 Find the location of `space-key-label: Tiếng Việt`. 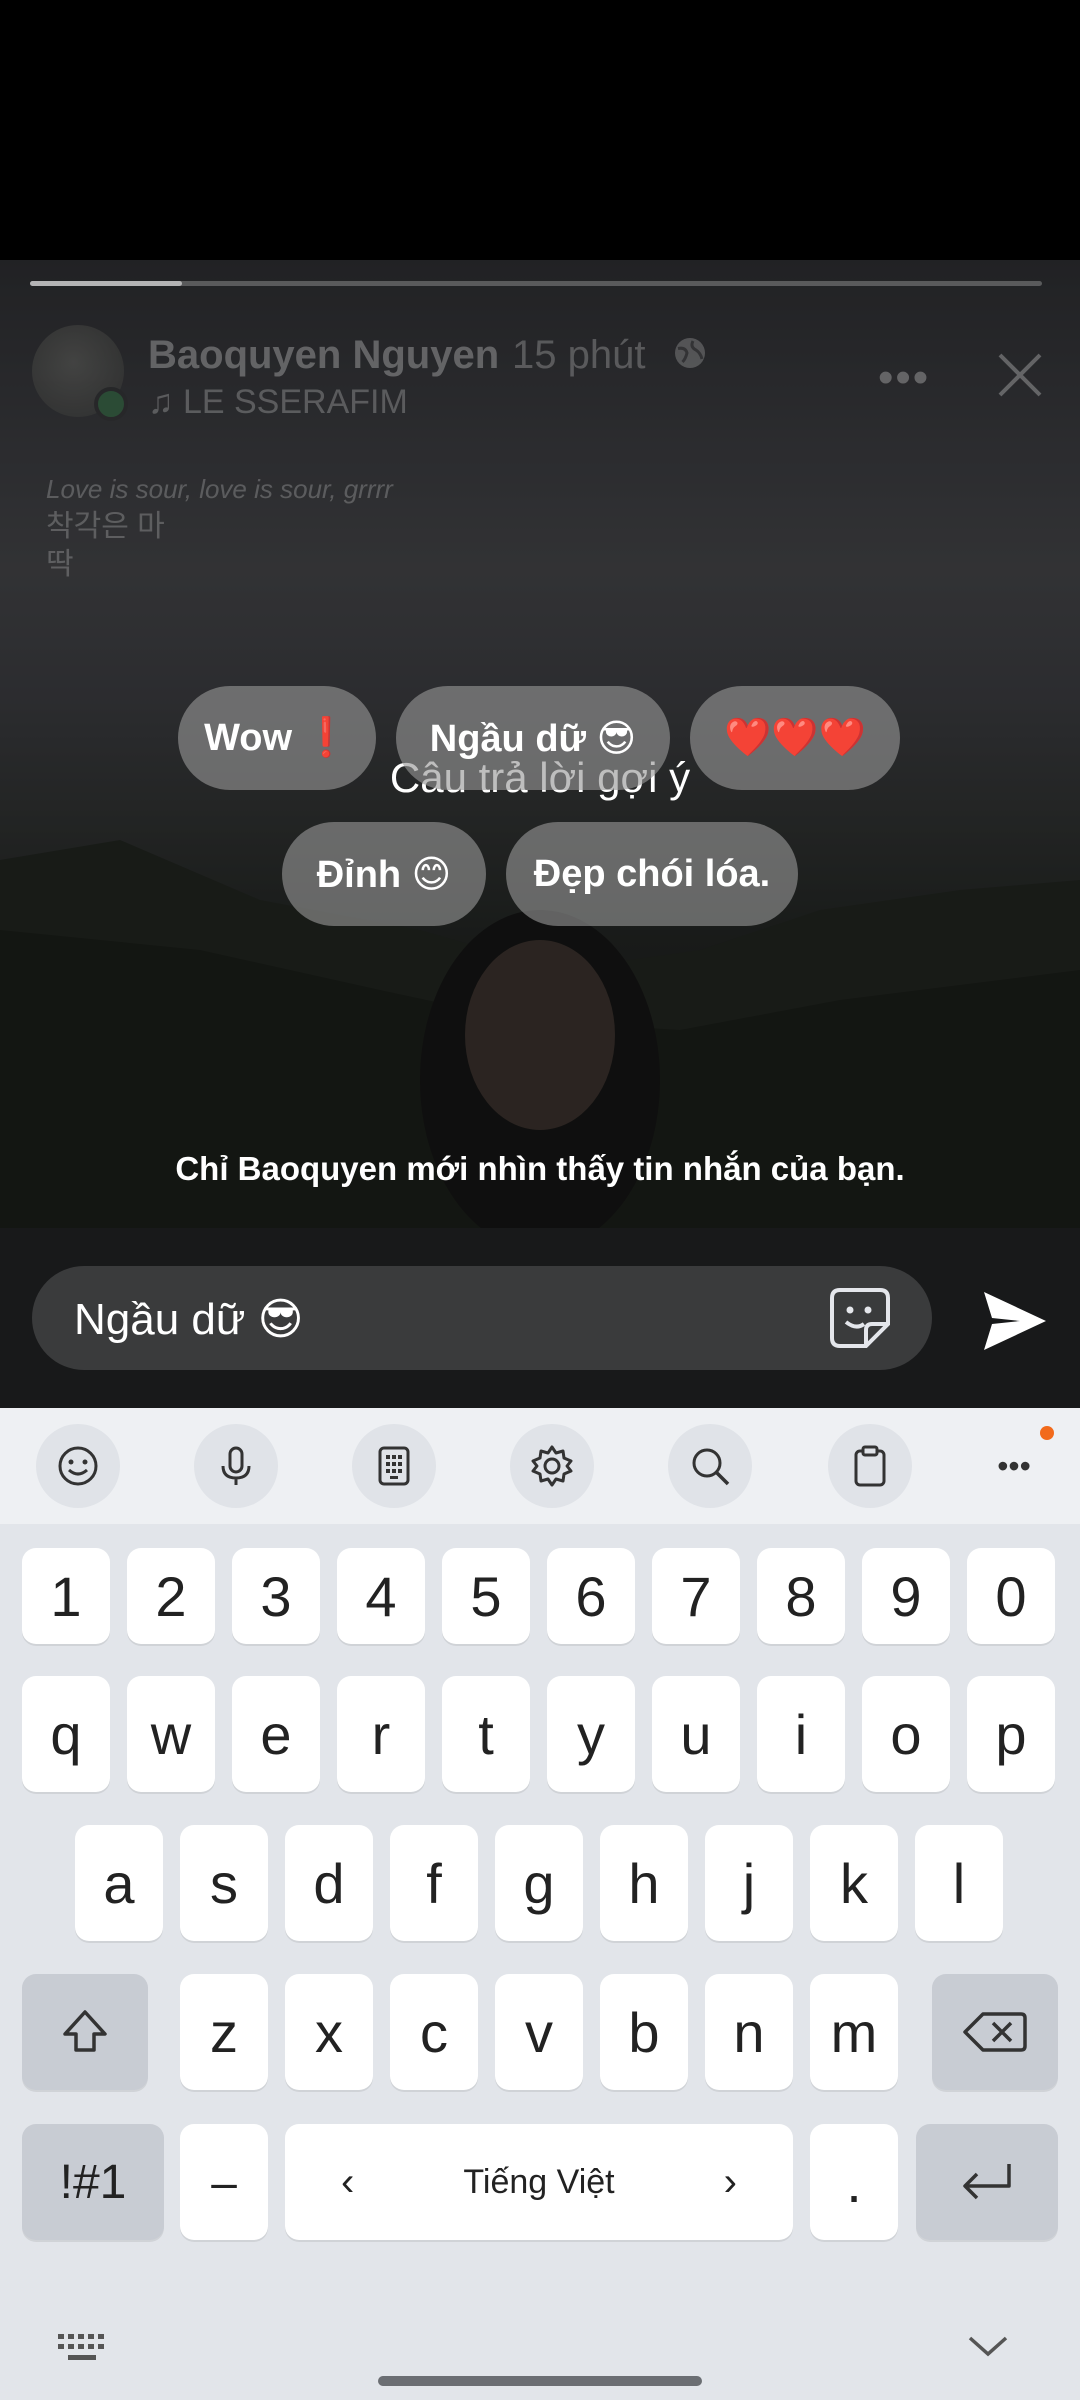

space-key-label: Tiếng Việt is located at coordinates (539, 2181).